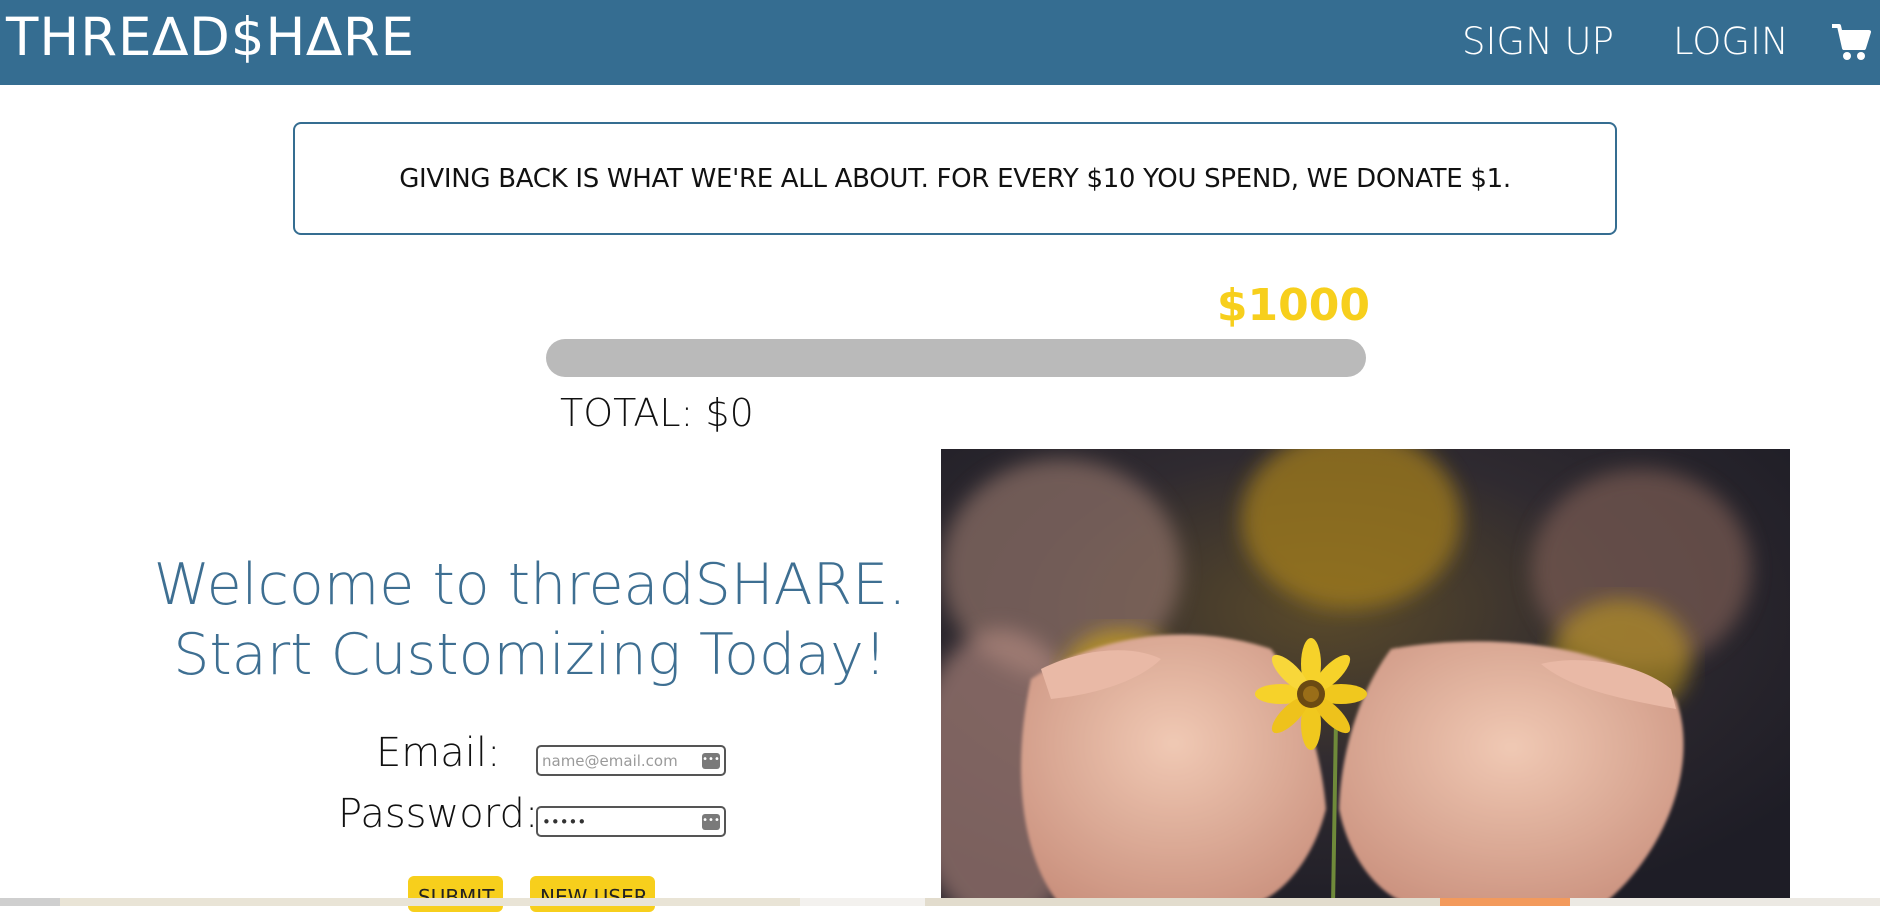 This screenshot has height=912, width=1880. Describe the element at coordinates (657, 413) in the screenshot. I see `donation-total: TOTAL: $0` at that location.